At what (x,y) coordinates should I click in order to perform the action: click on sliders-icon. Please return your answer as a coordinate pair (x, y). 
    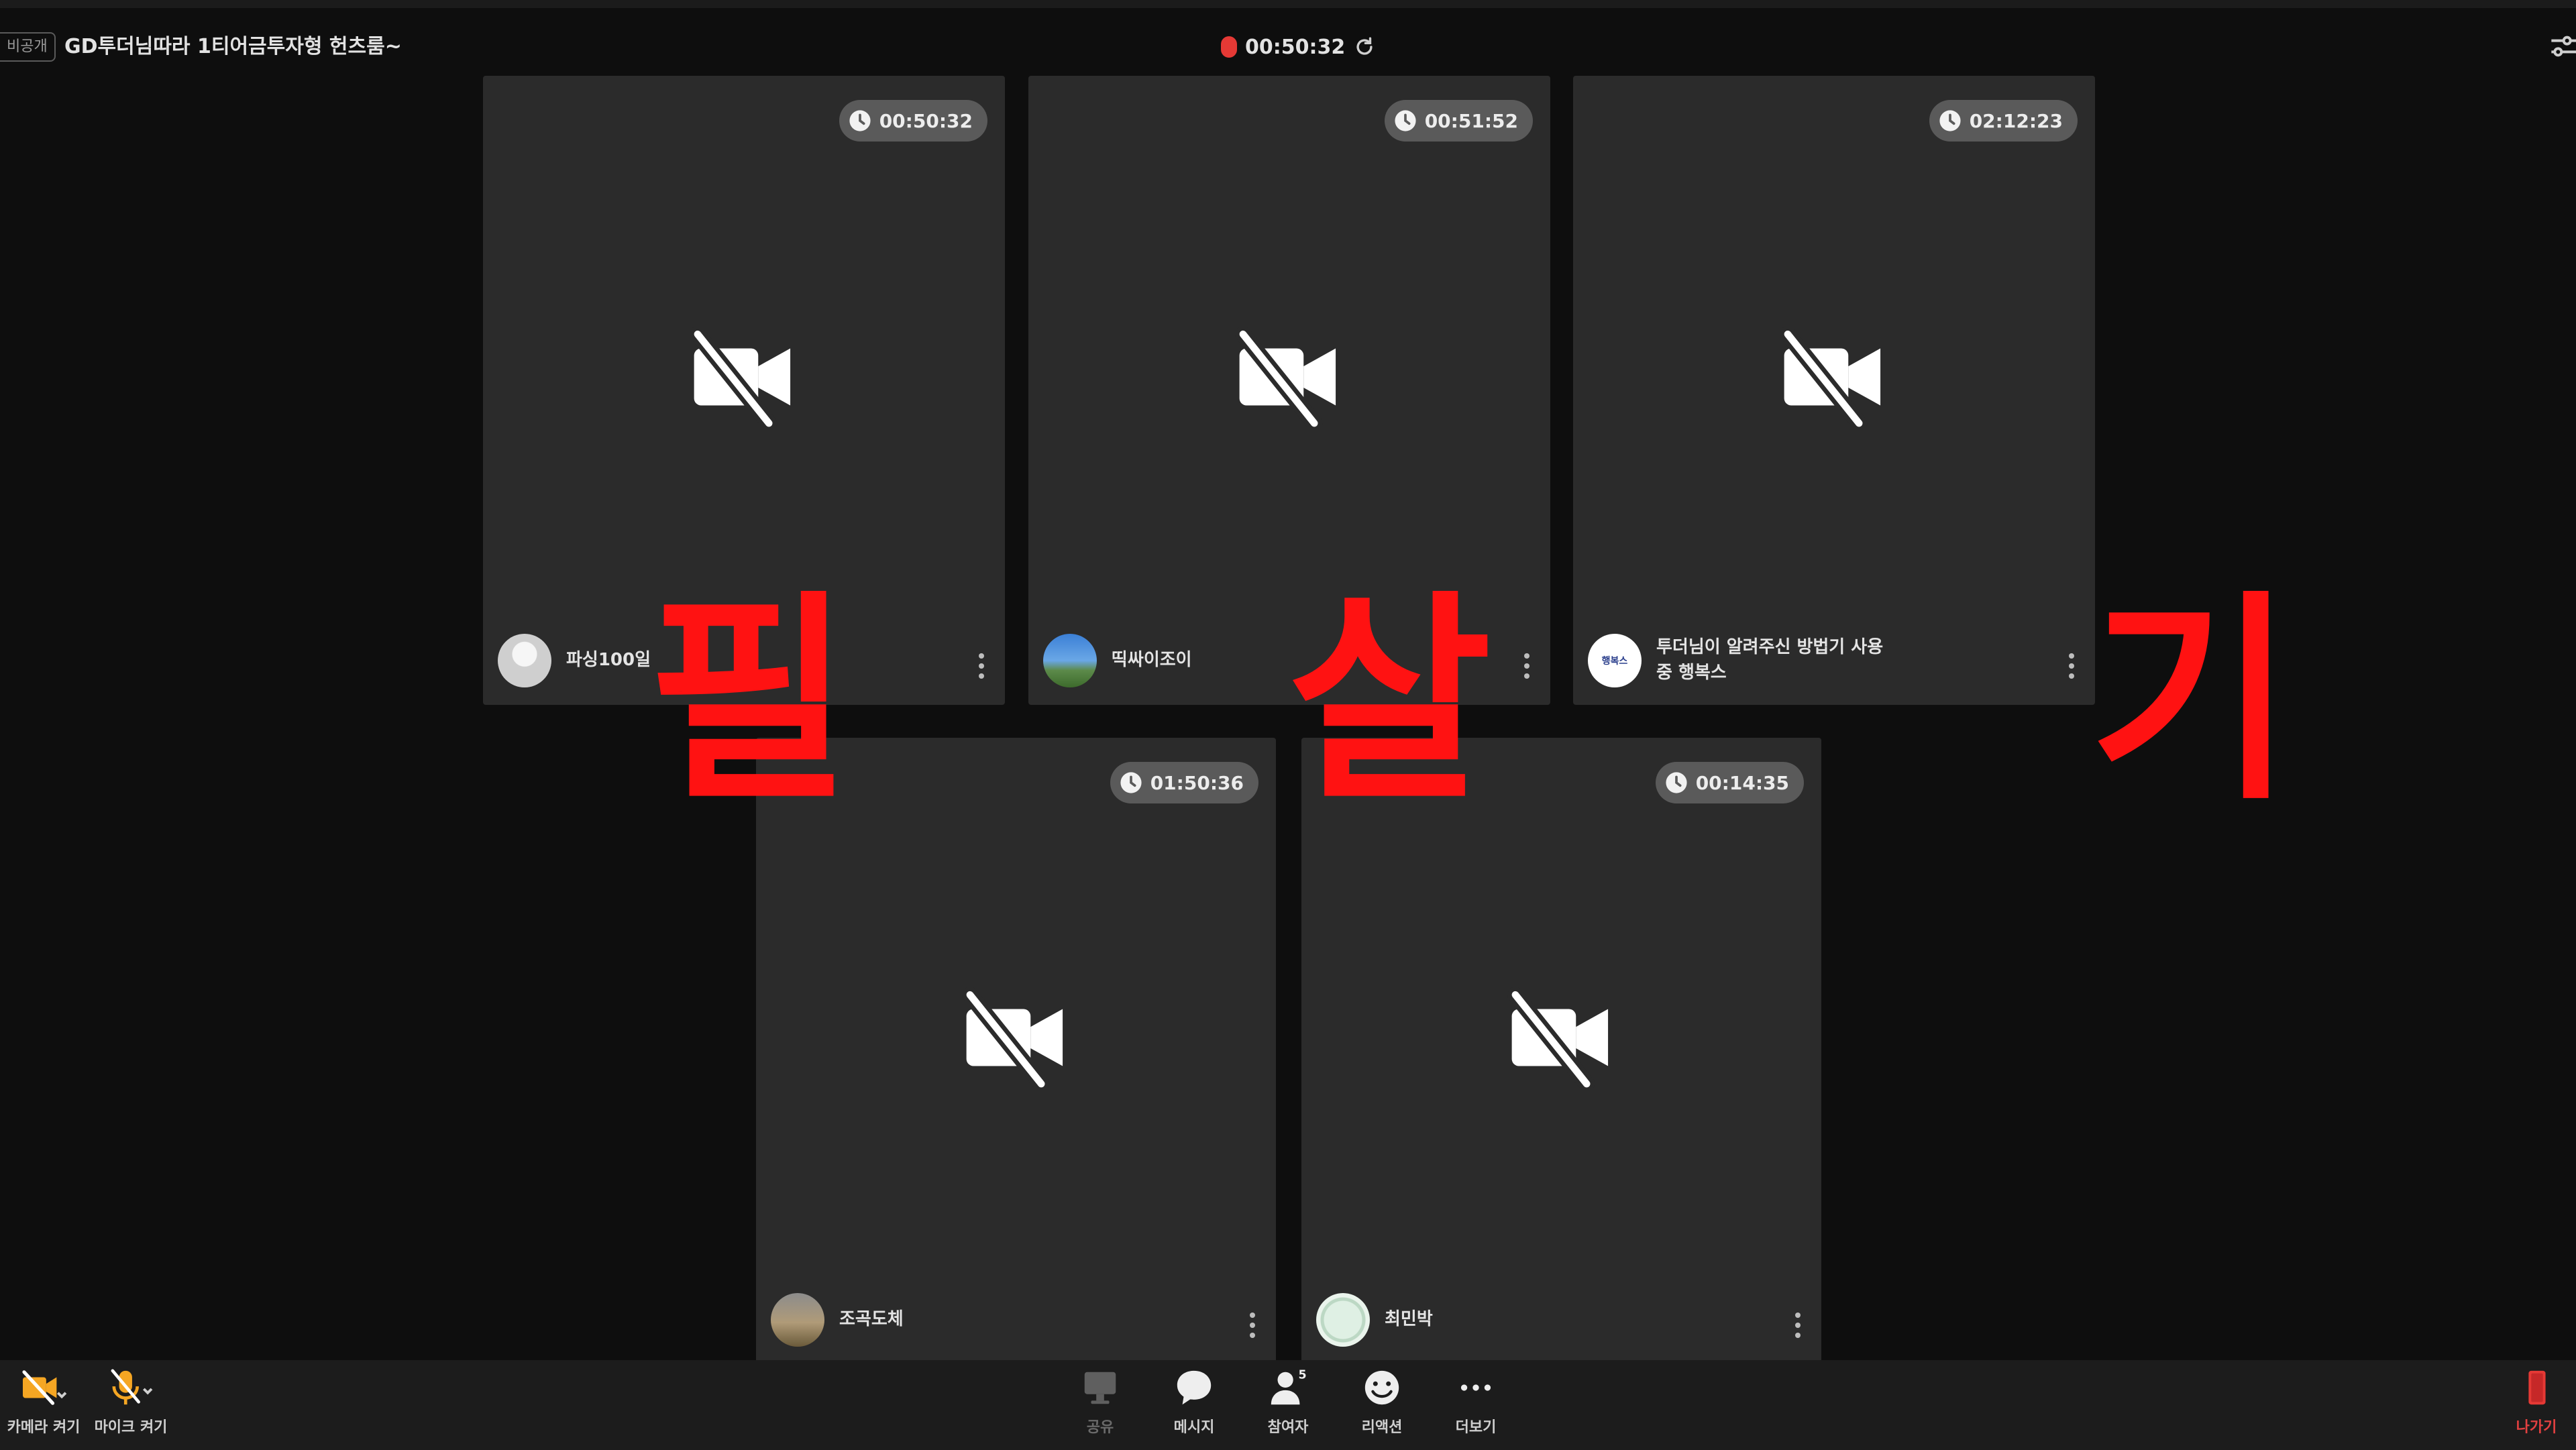
    Looking at the image, I should click on (2562, 46).